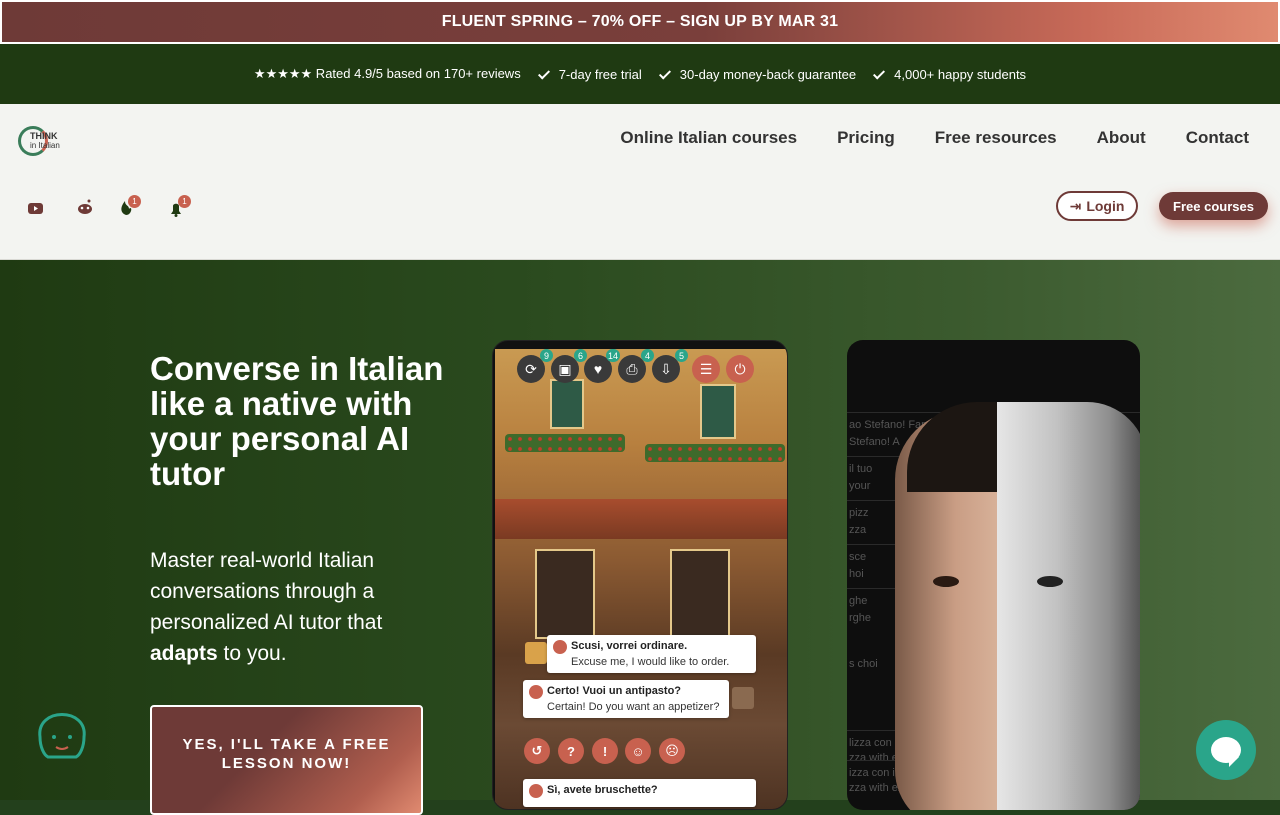 Image resolution: width=1280 pixels, height=815 pixels. I want to click on login-button: ⇥ Login, so click(1097, 206).